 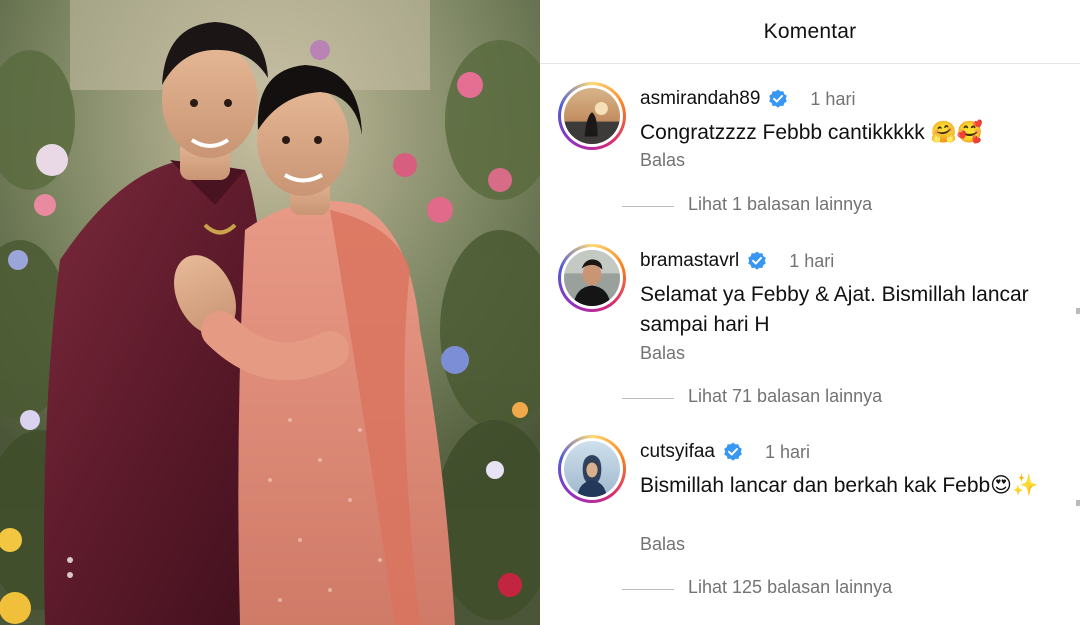 I want to click on view-replies-link: Lihat 125 balasan lainnya, so click(x=810, y=589).